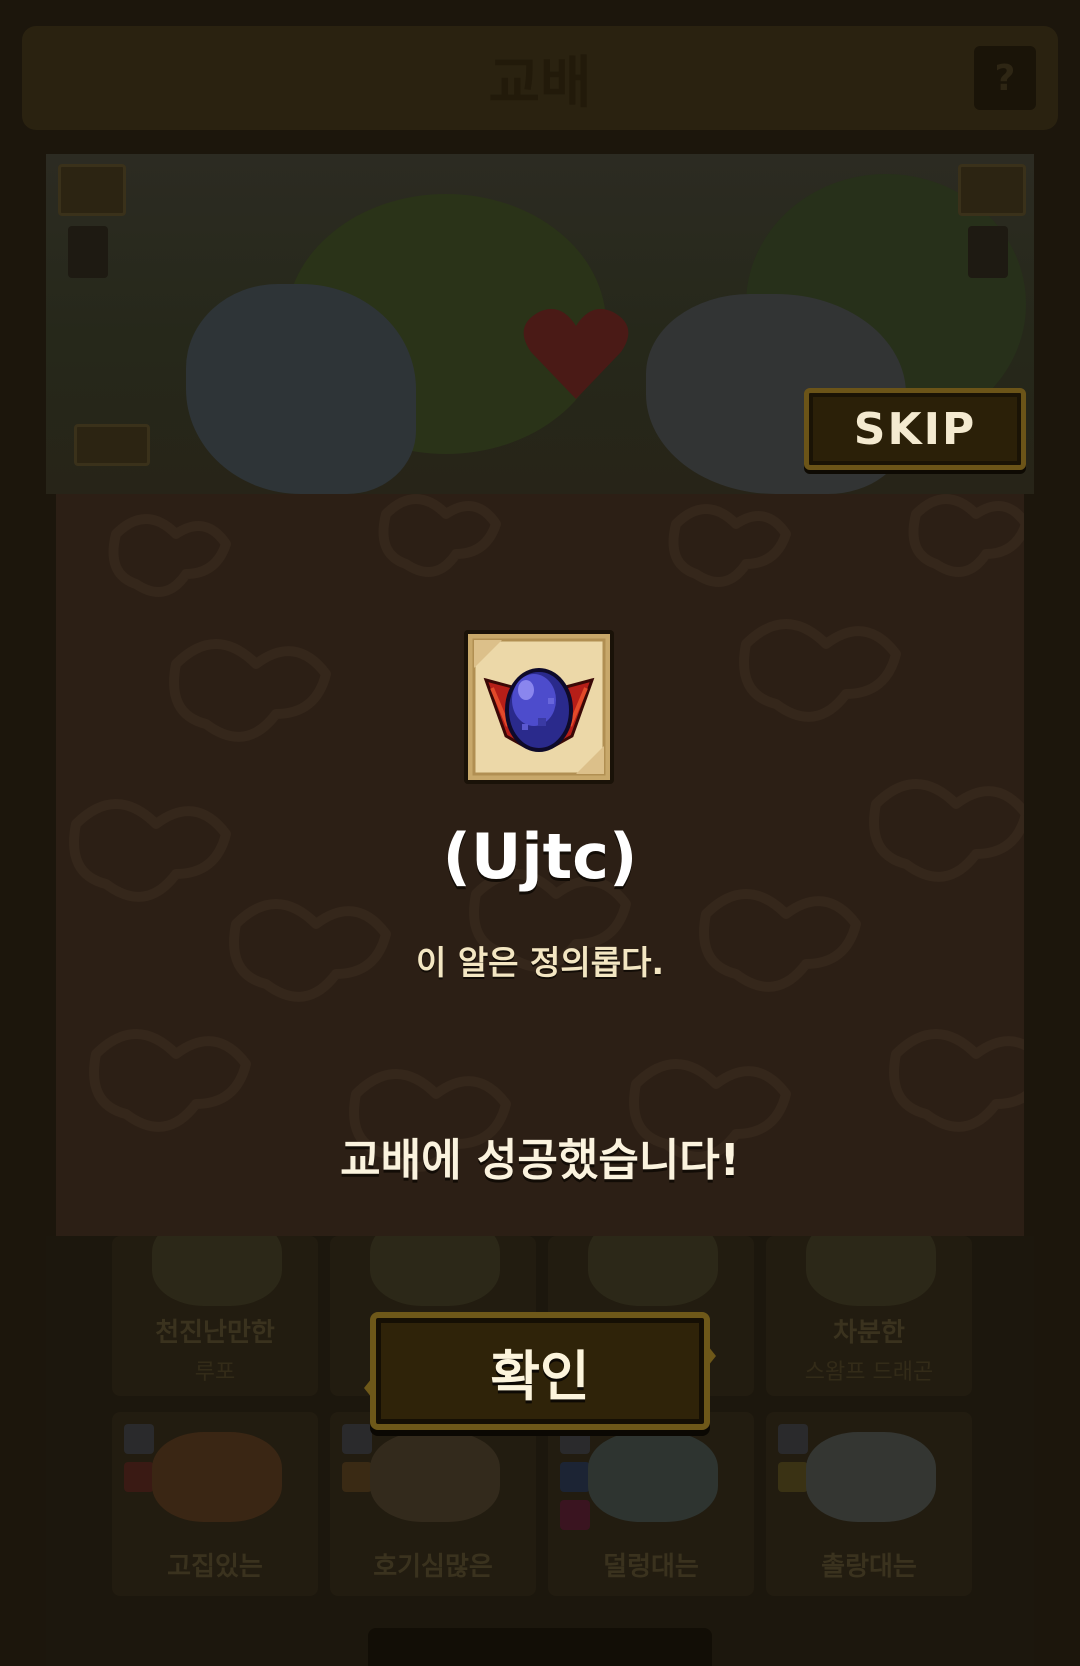 The image size is (1080, 1666). What do you see at coordinates (215, 1372) in the screenshot?
I see `dragon-species: 루포` at bounding box center [215, 1372].